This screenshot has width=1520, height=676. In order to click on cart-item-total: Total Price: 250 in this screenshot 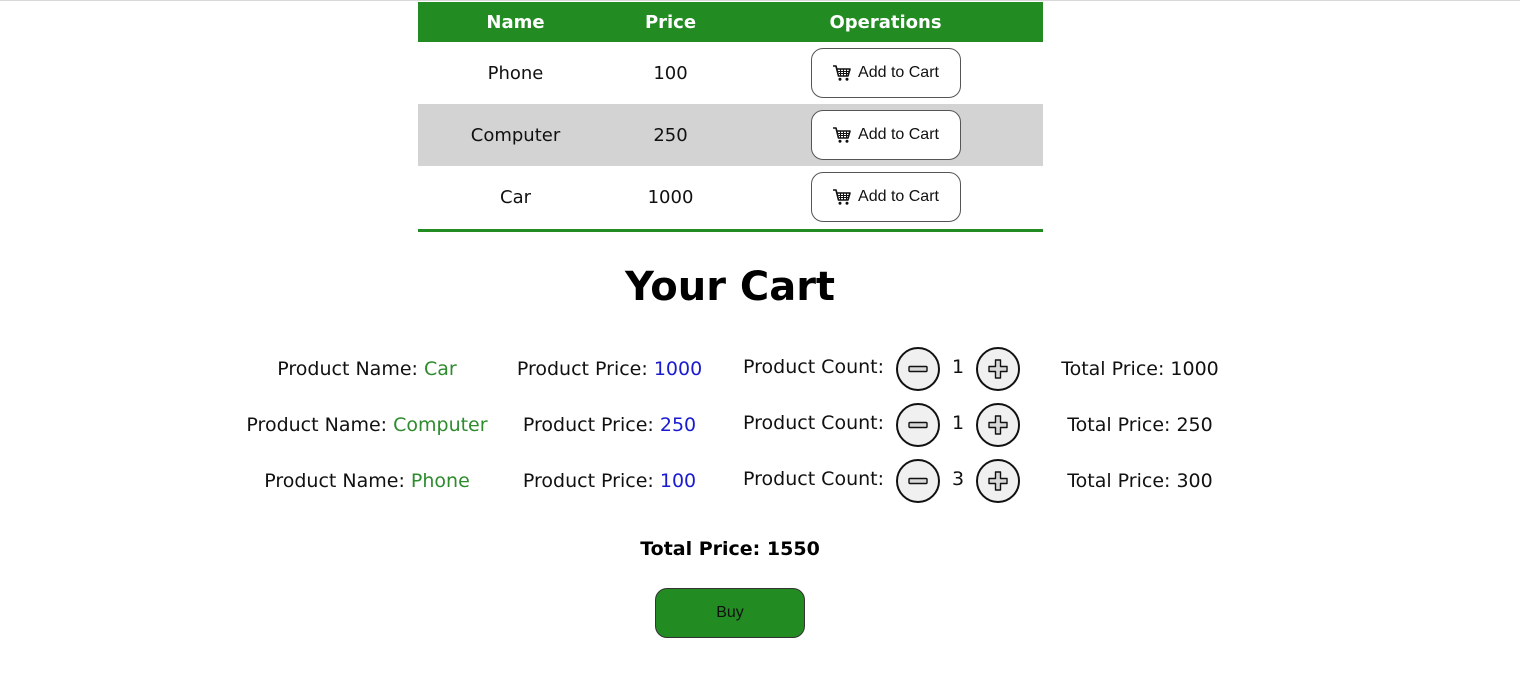, I will do `click(1140, 425)`.